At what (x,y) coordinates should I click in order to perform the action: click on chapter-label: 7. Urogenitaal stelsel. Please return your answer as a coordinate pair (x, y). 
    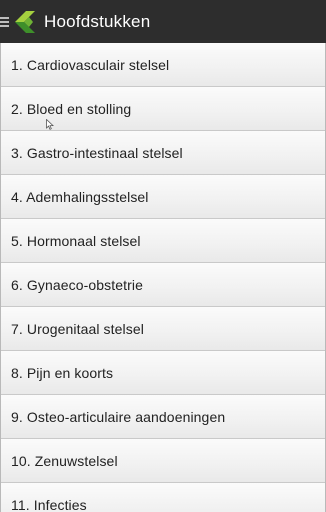
    Looking at the image, I should click on (77, 328).